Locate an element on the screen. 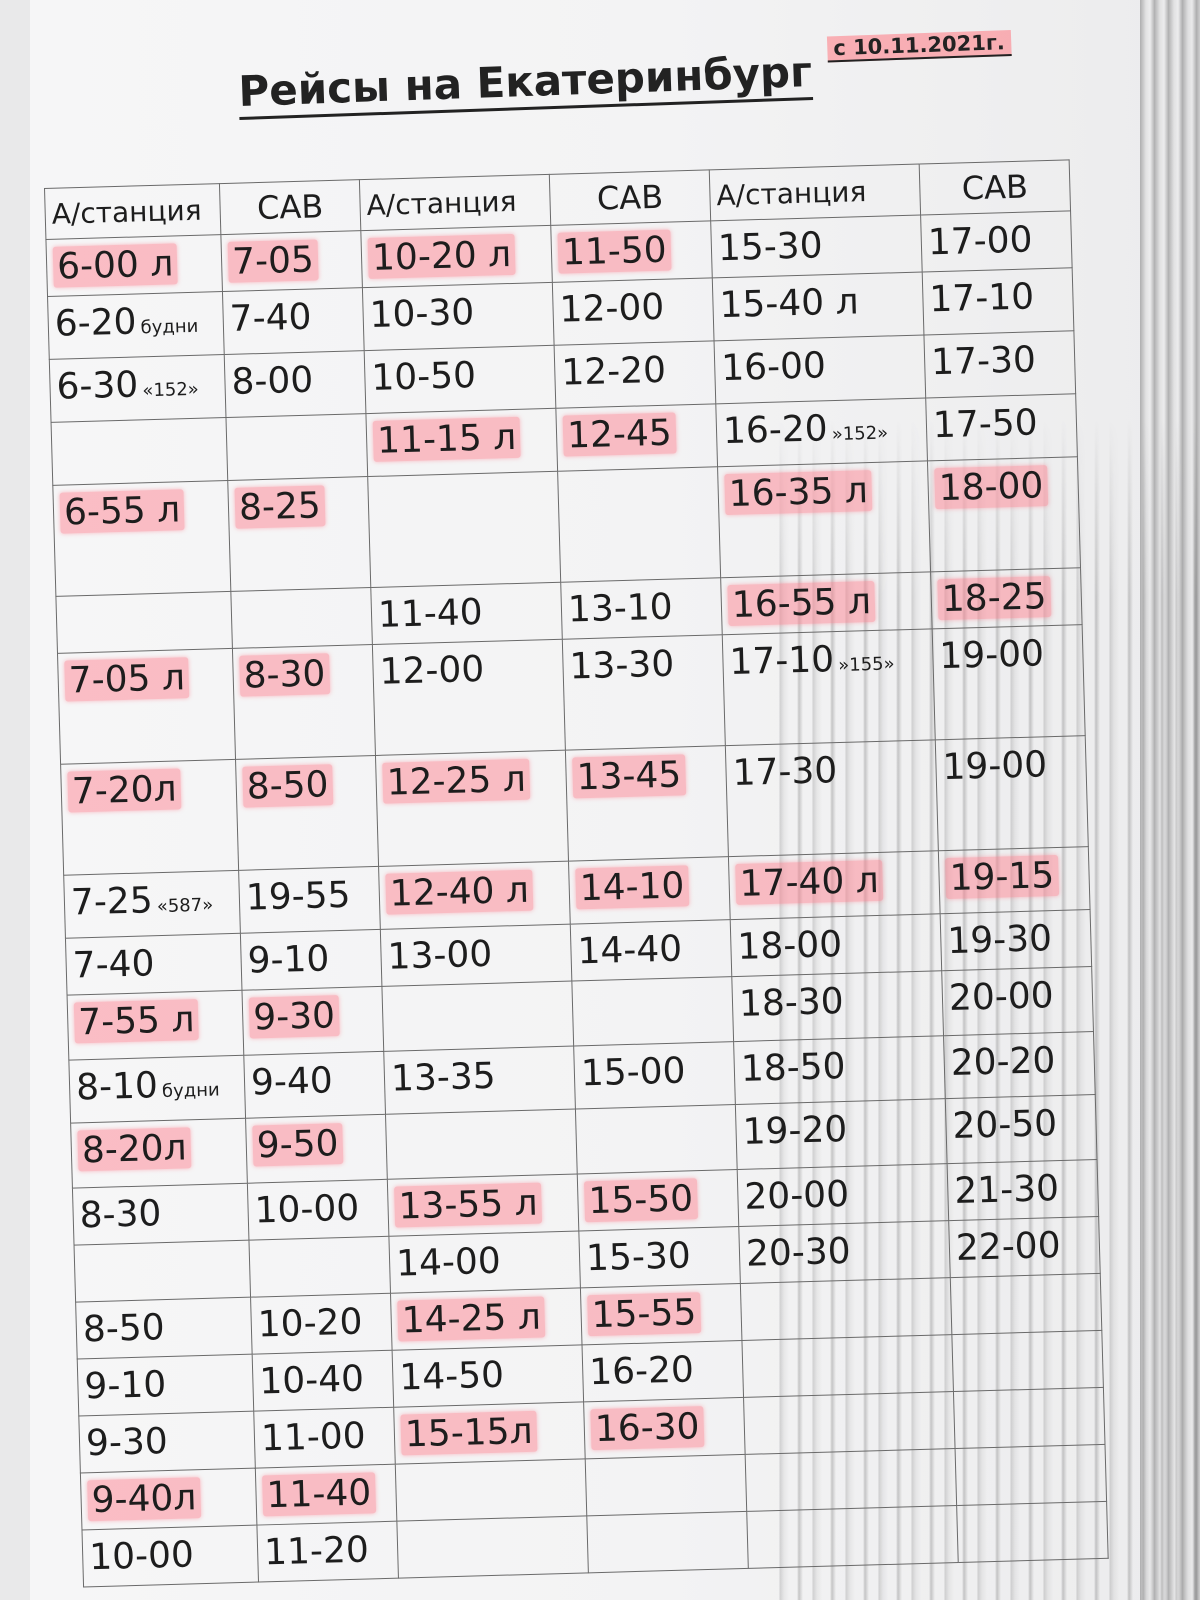 The height and width of the screenshot is (1600, 1200). route-note: «152» is located at coordinates (171, 390).